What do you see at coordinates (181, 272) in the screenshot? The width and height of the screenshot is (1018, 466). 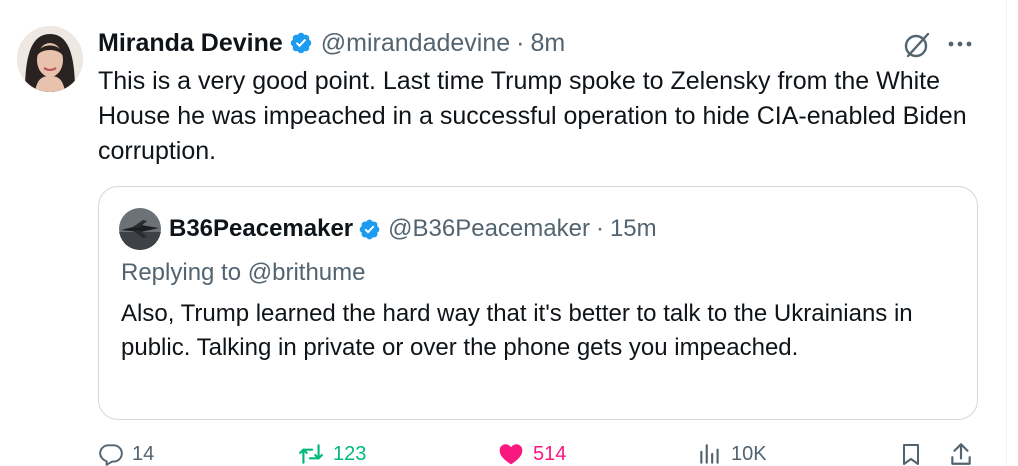 I see `replying-to-label: Replying to` at bounding box center [181, 272].